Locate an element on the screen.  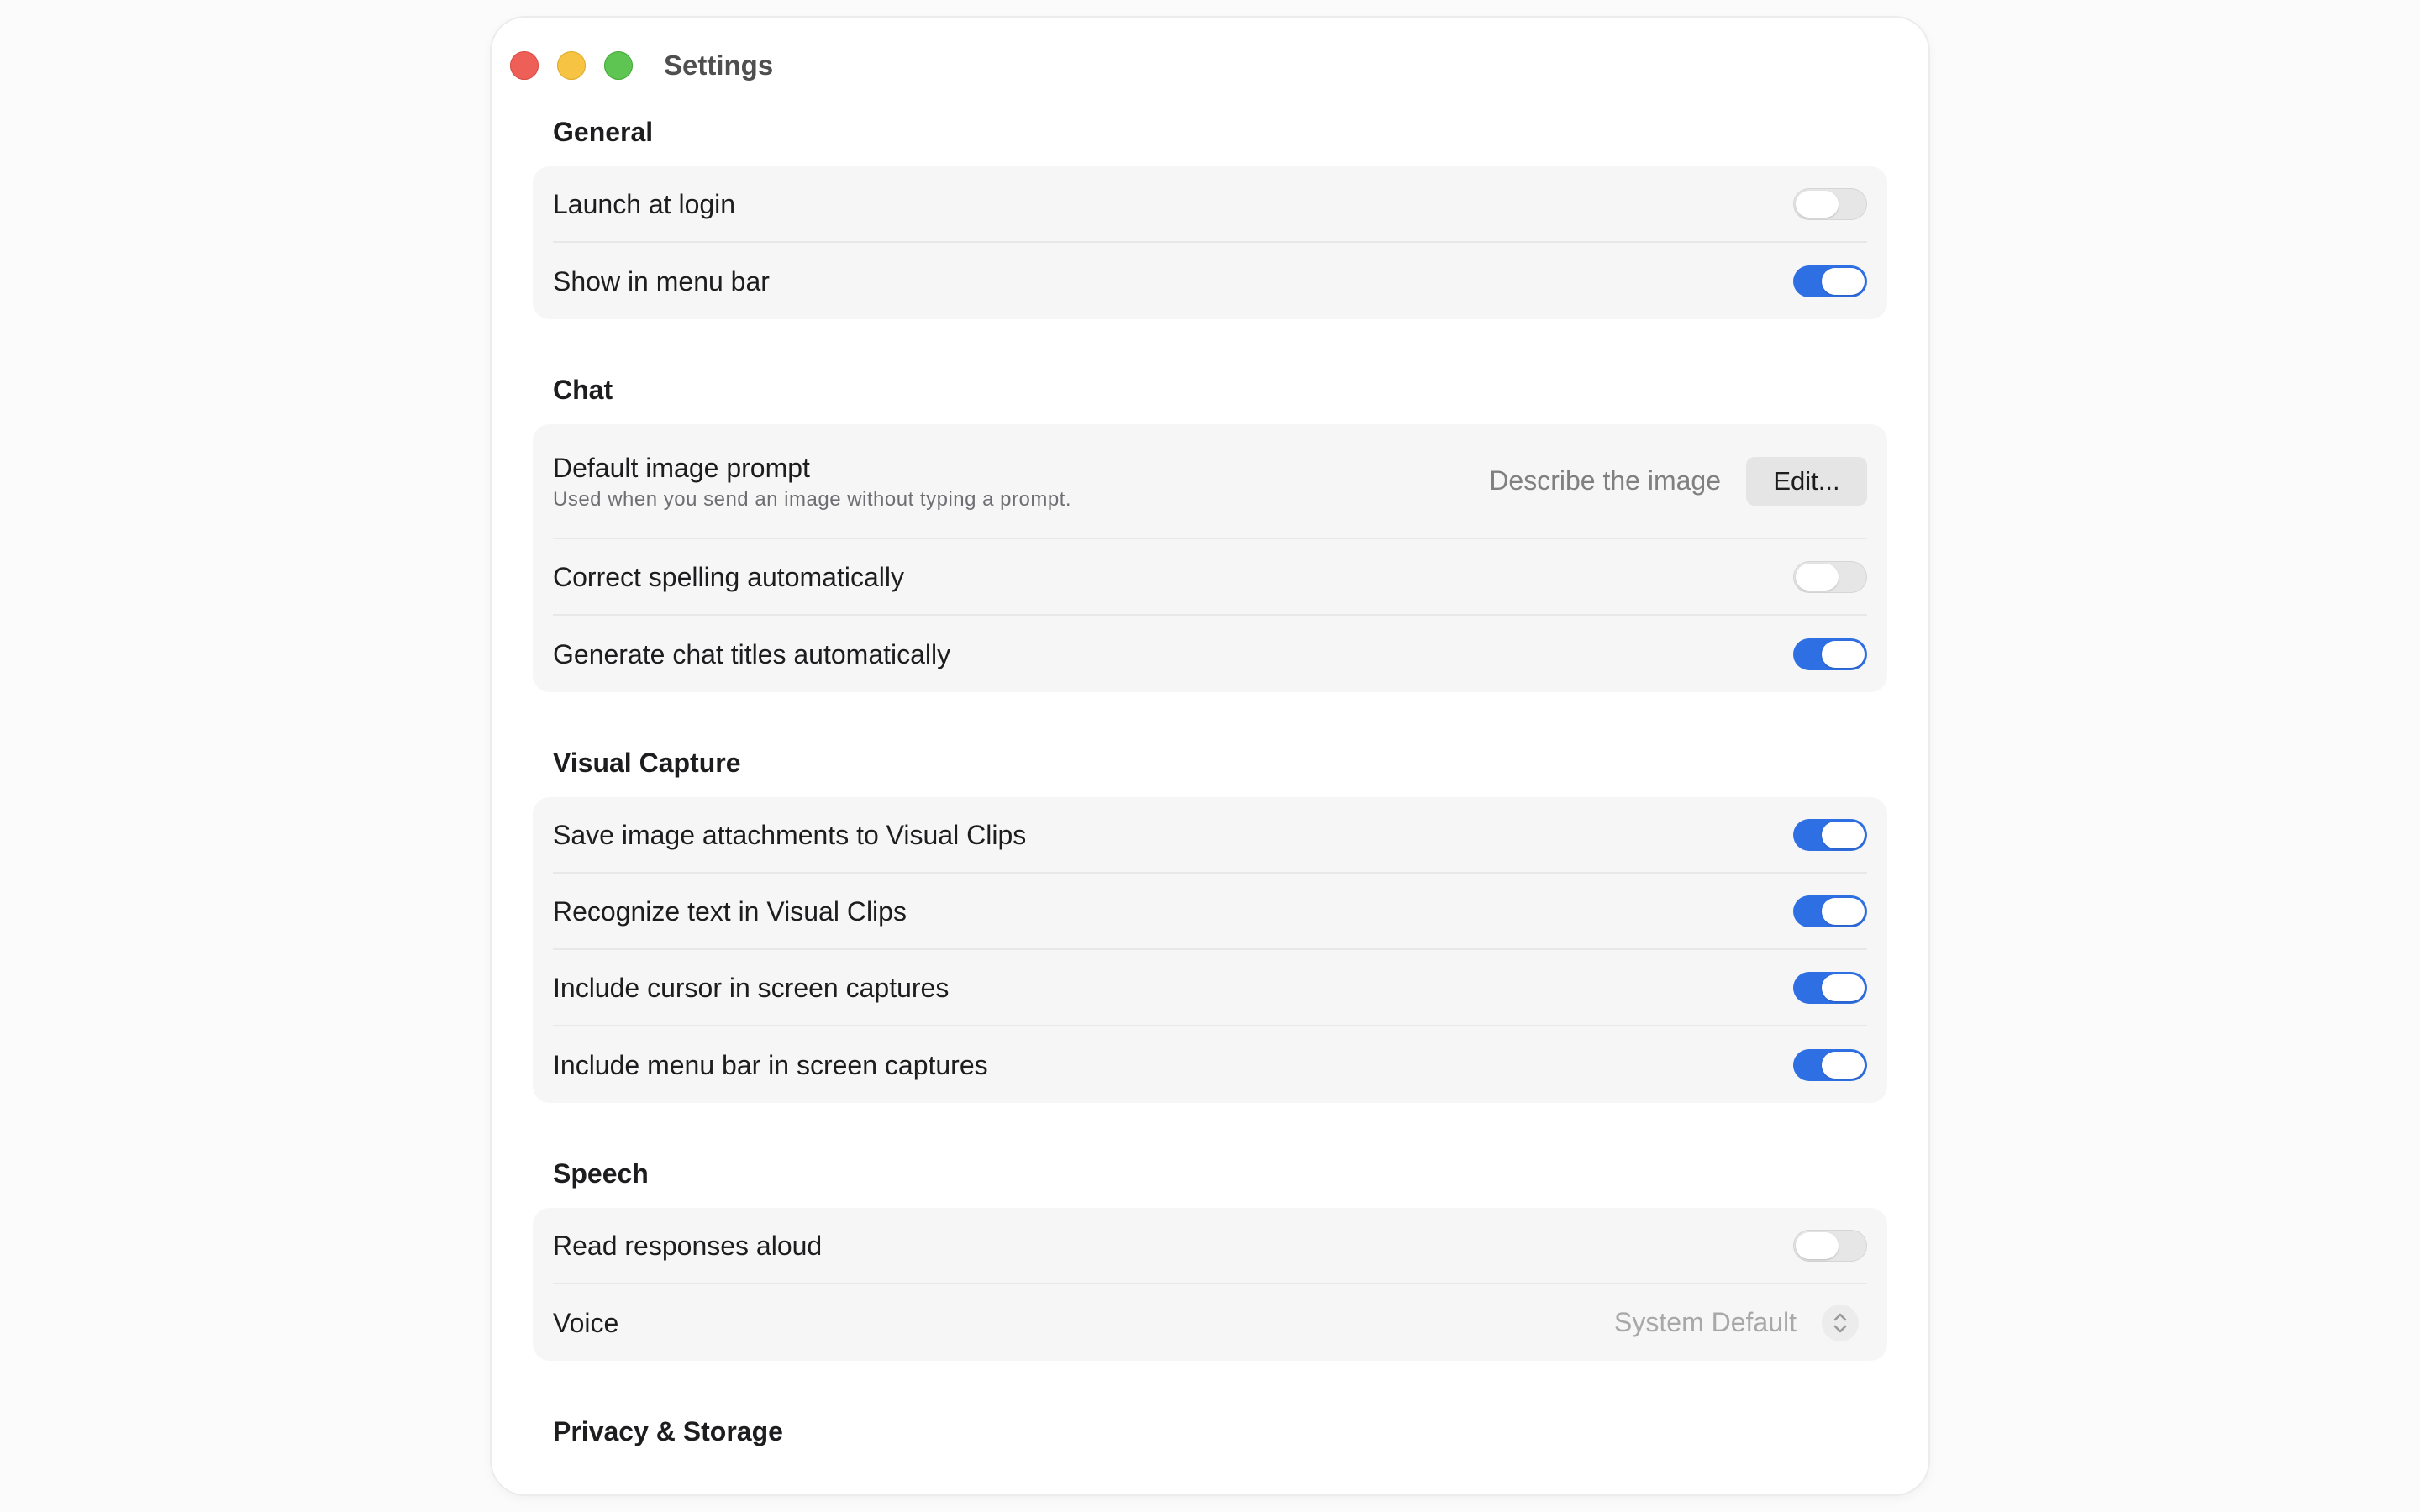
row-generate-titles: Generate chat titles automatically is located at coordinates (1210, 654).